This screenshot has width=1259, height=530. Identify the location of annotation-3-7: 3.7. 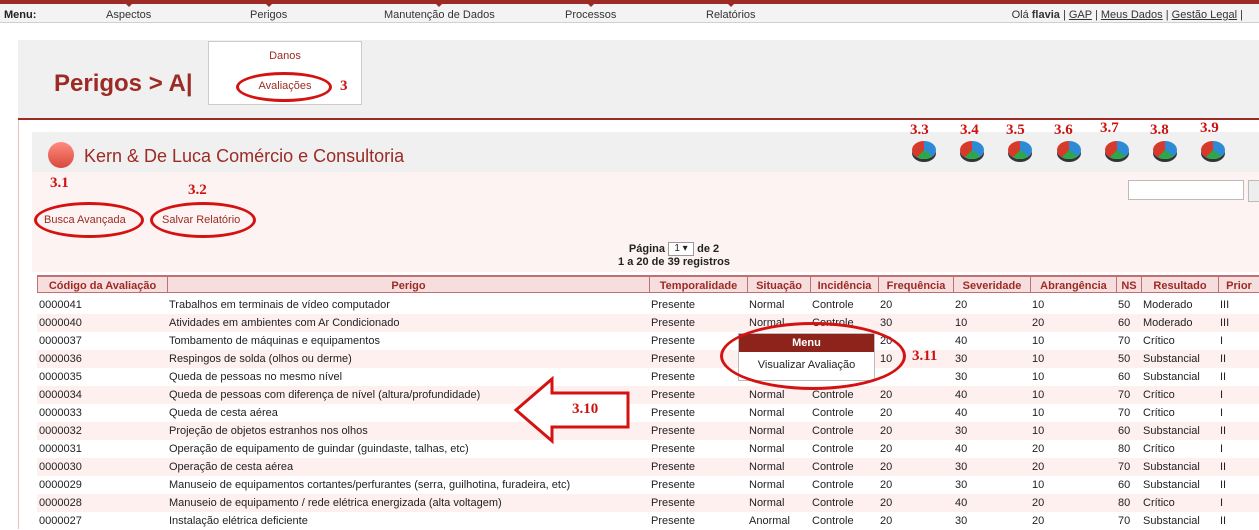
(1109, 128).